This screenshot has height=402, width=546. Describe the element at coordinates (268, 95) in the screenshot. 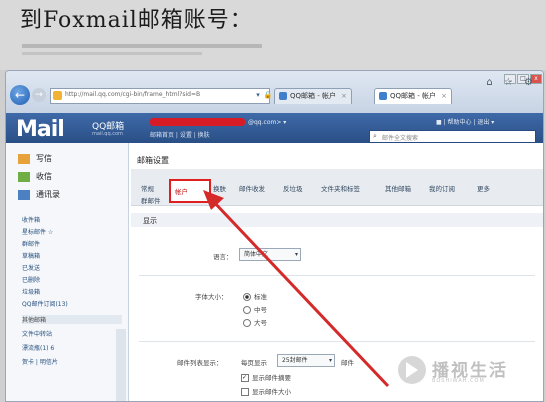

I see `lock-icon: 🔒` at that location.